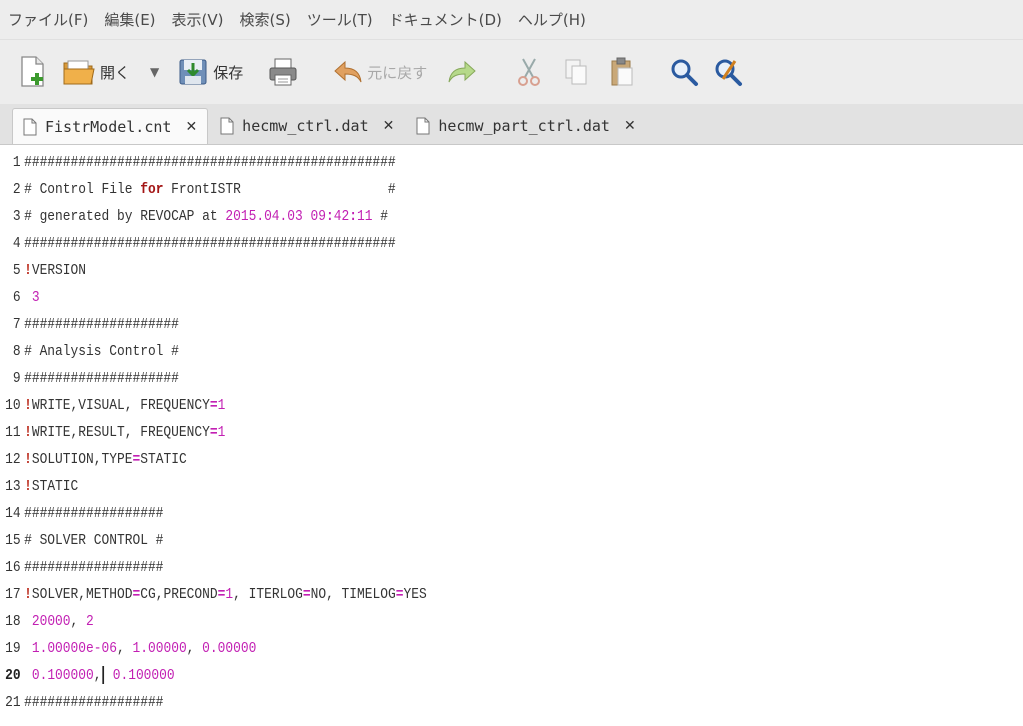 Image resolution: width=1023 pixels, height=726 pixels. Describe the element at coordinates (423, 126) in the screenshot. I see `document-icon` at that location.